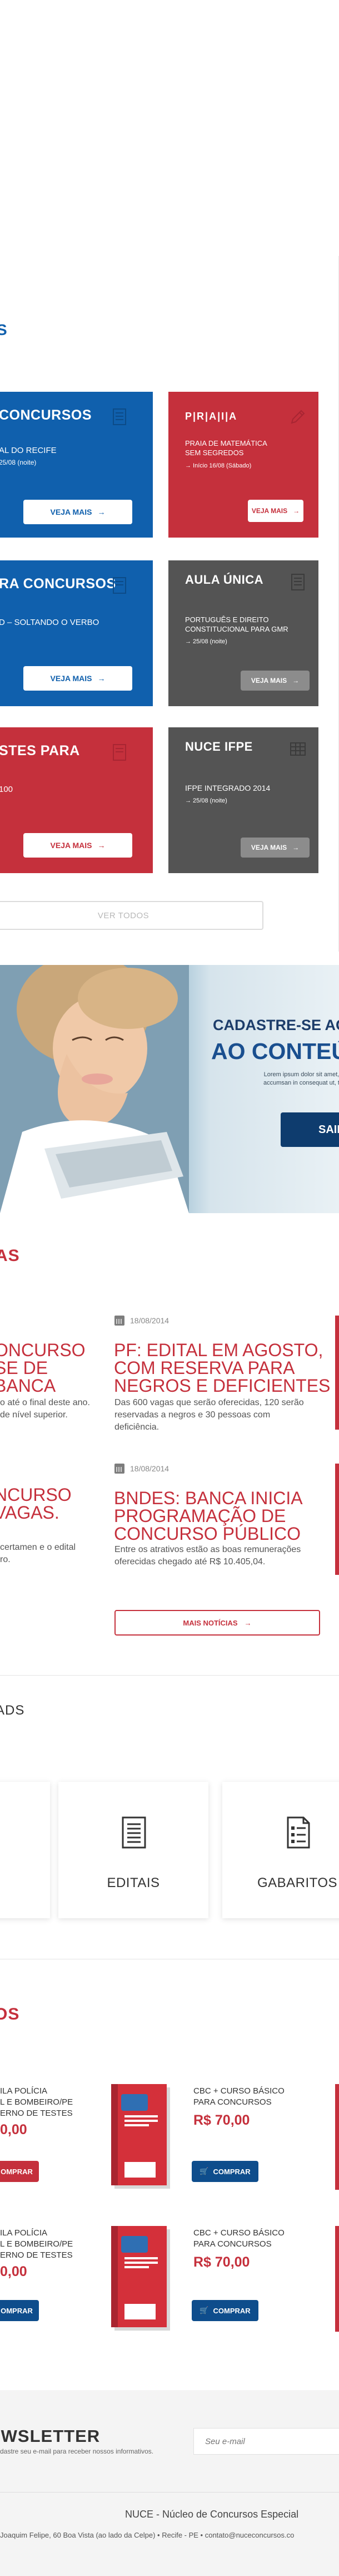 The image size is (339, 2576). I want to click on more-news-button: MAIS NOTÍCIAS →, so click(217, 1623).